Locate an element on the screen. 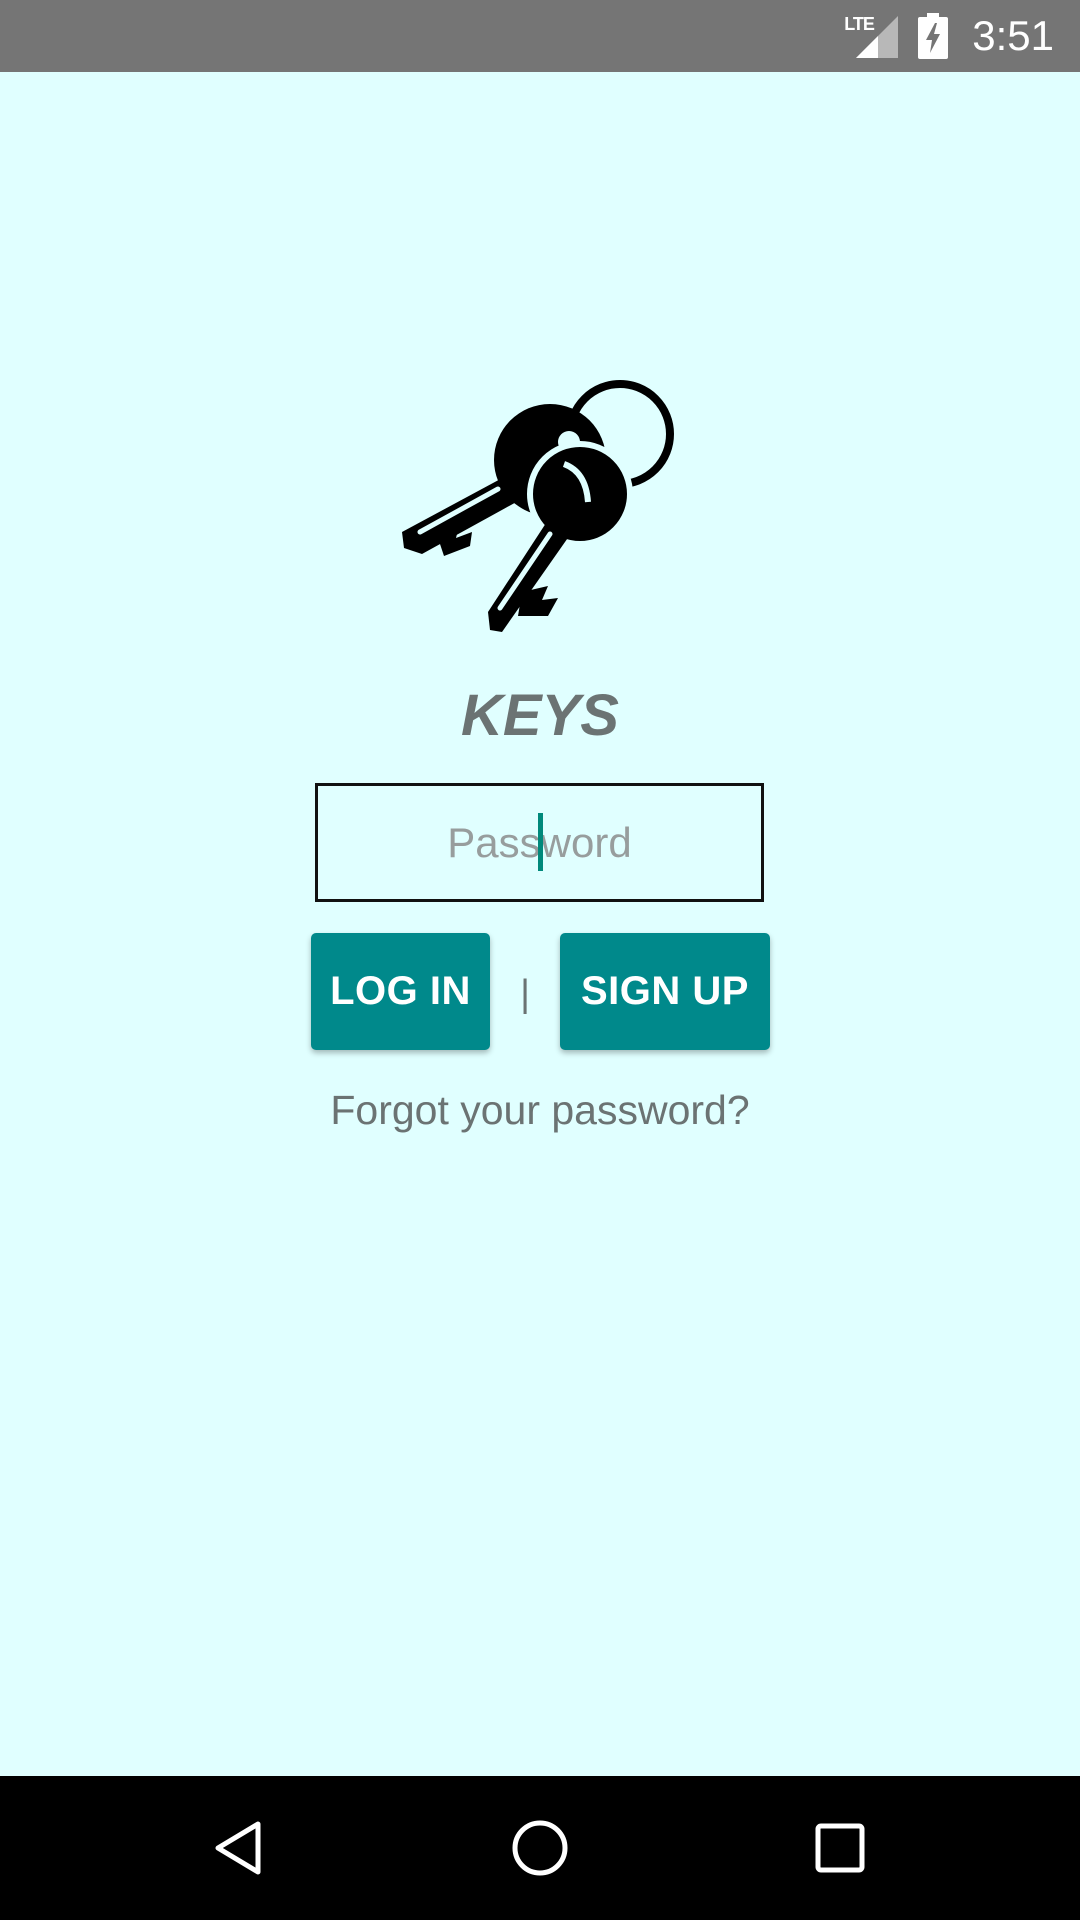 This screenshot has width=1080, height=1920. home-icon is located at coordinates (540, 1848).